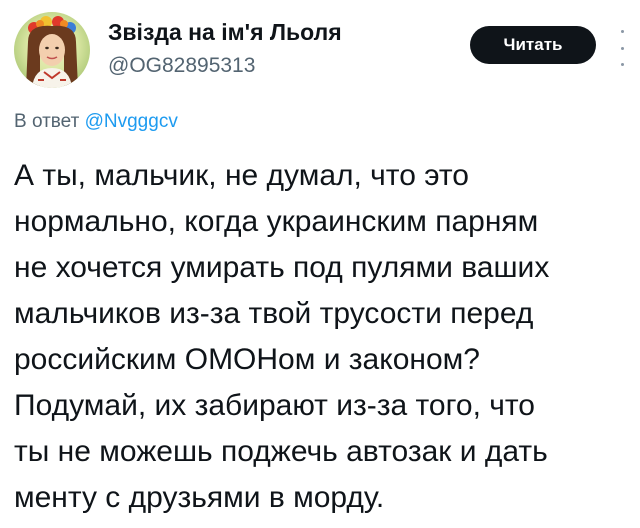  I want to click on reply-target-link: @Nvgggcv, so click(131, 121).